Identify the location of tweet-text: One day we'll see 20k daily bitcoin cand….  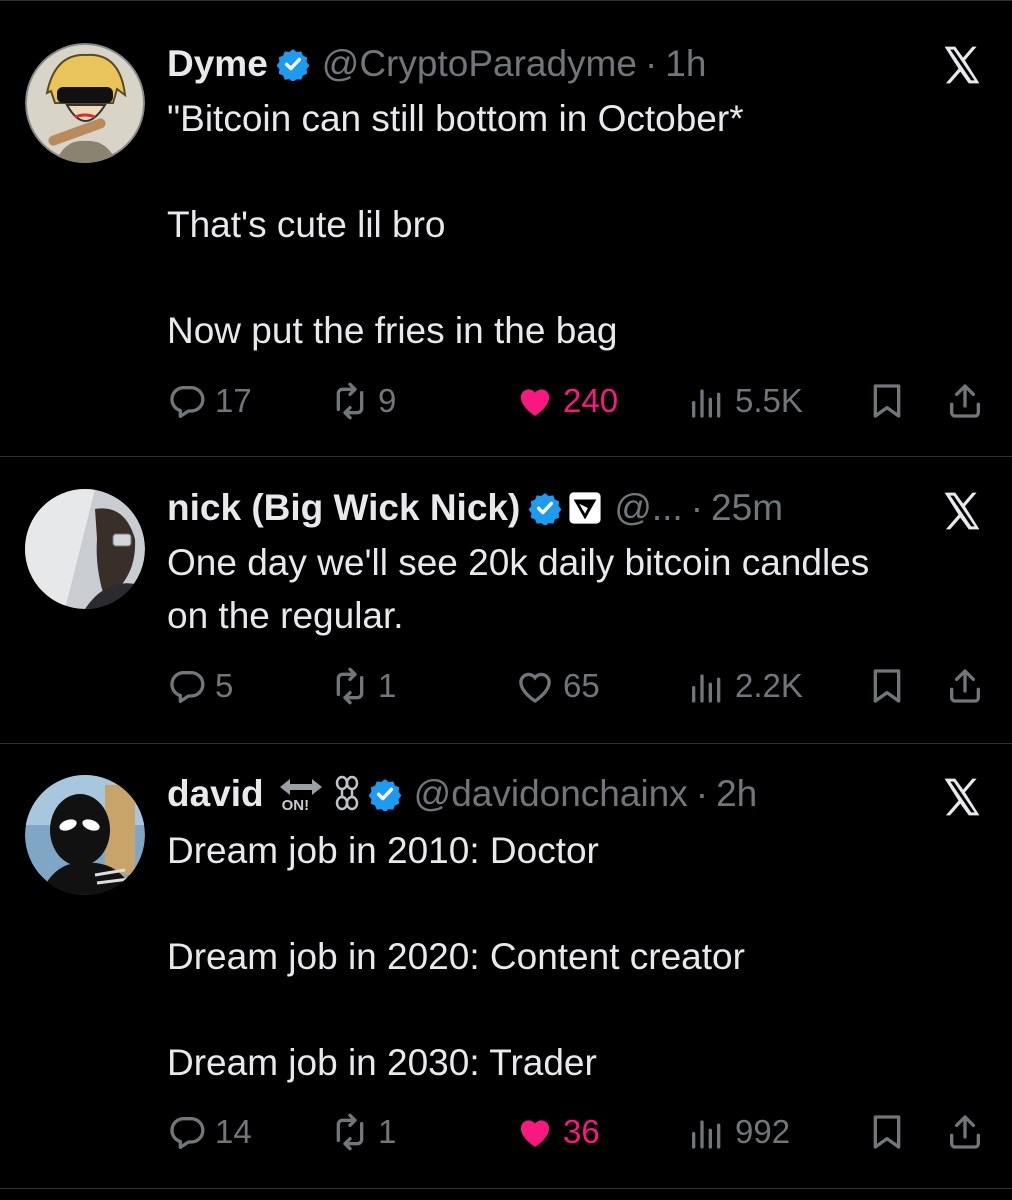
(577, 589).